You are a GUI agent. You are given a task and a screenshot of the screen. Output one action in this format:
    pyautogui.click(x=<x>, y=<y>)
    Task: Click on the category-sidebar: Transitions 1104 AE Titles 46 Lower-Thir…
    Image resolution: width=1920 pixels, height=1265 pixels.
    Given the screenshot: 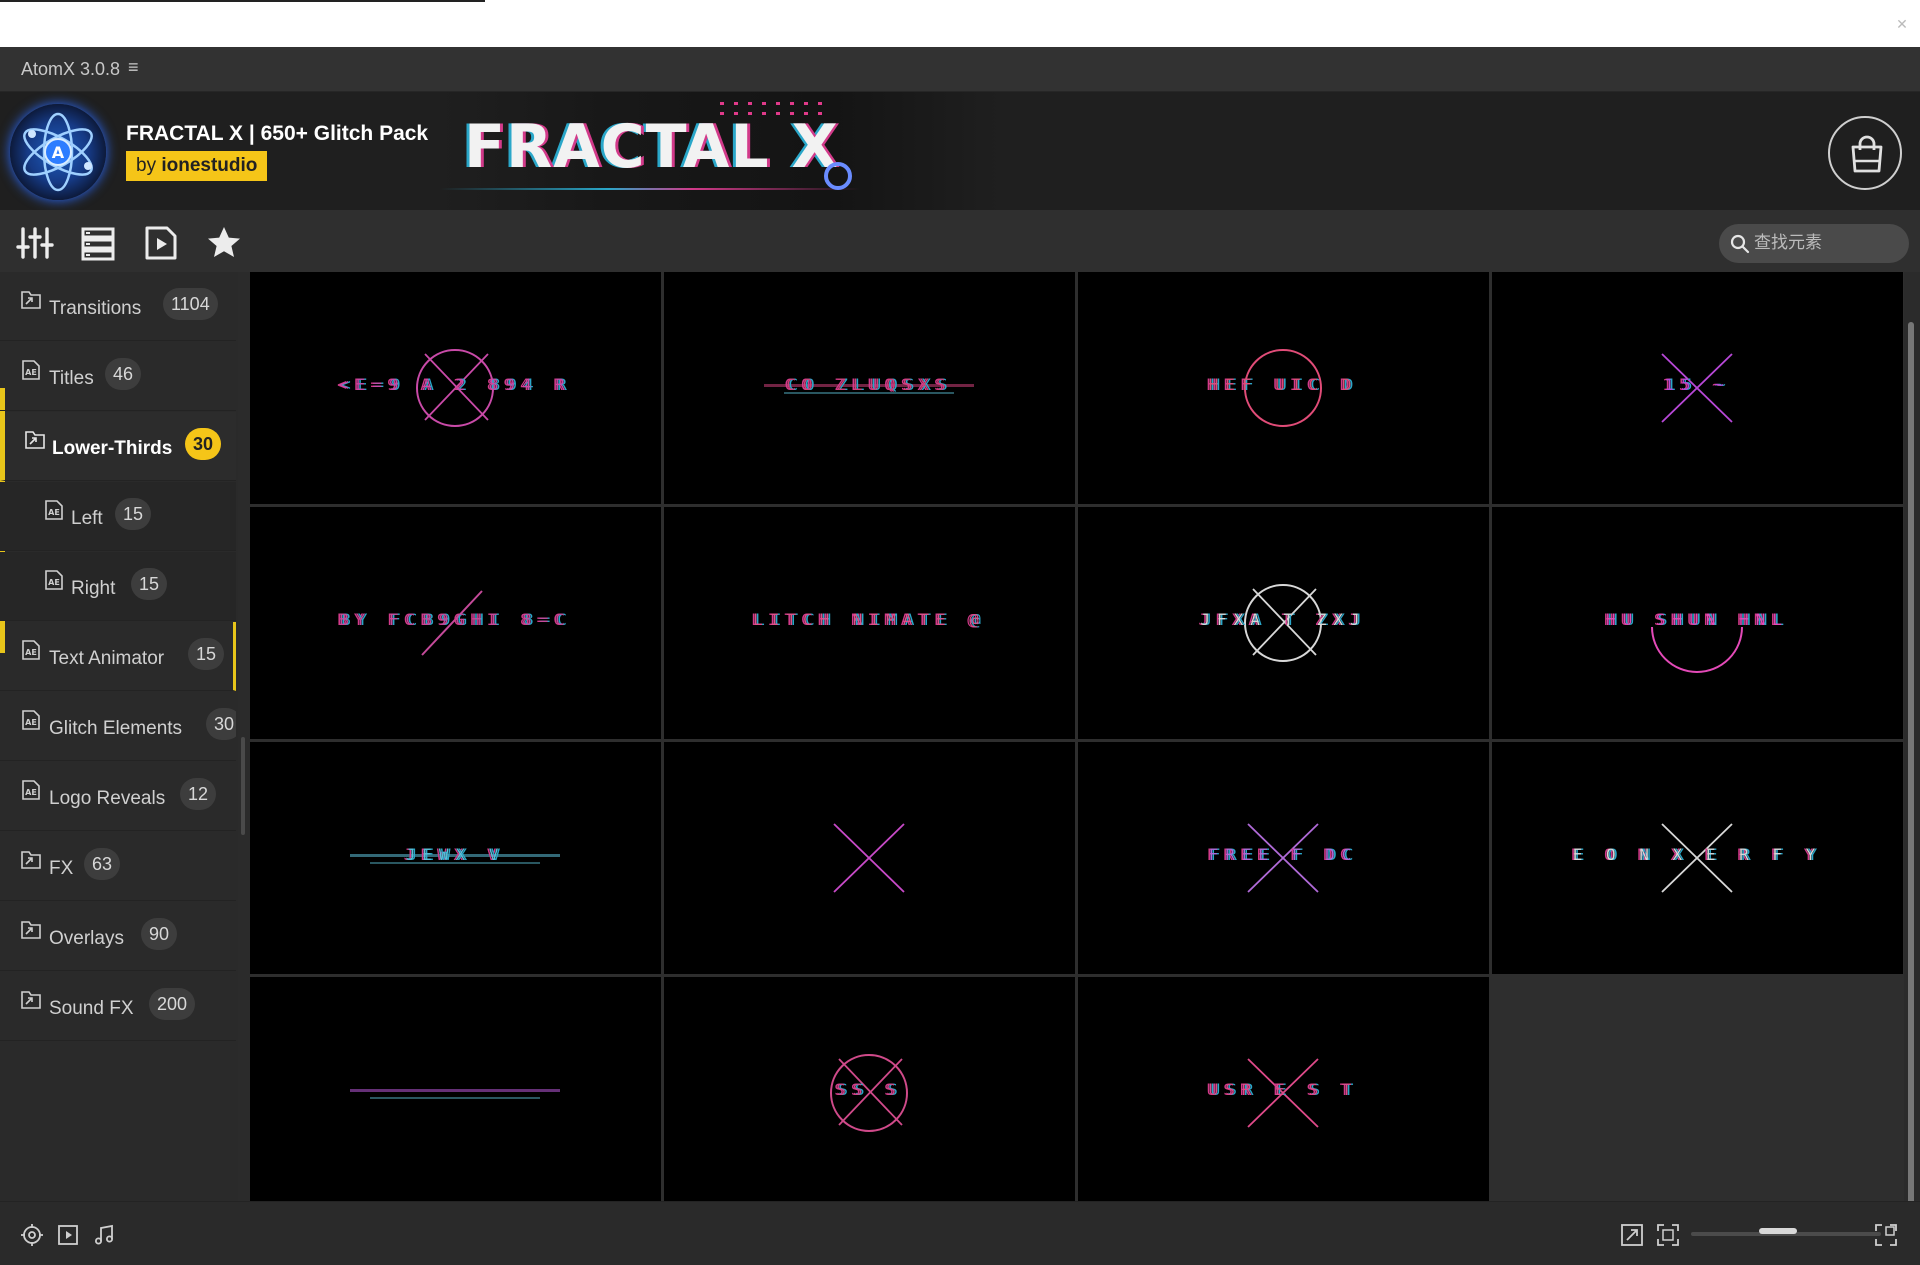 What is the action you would take?
    pyautogui.click(x=119, y=736)
    